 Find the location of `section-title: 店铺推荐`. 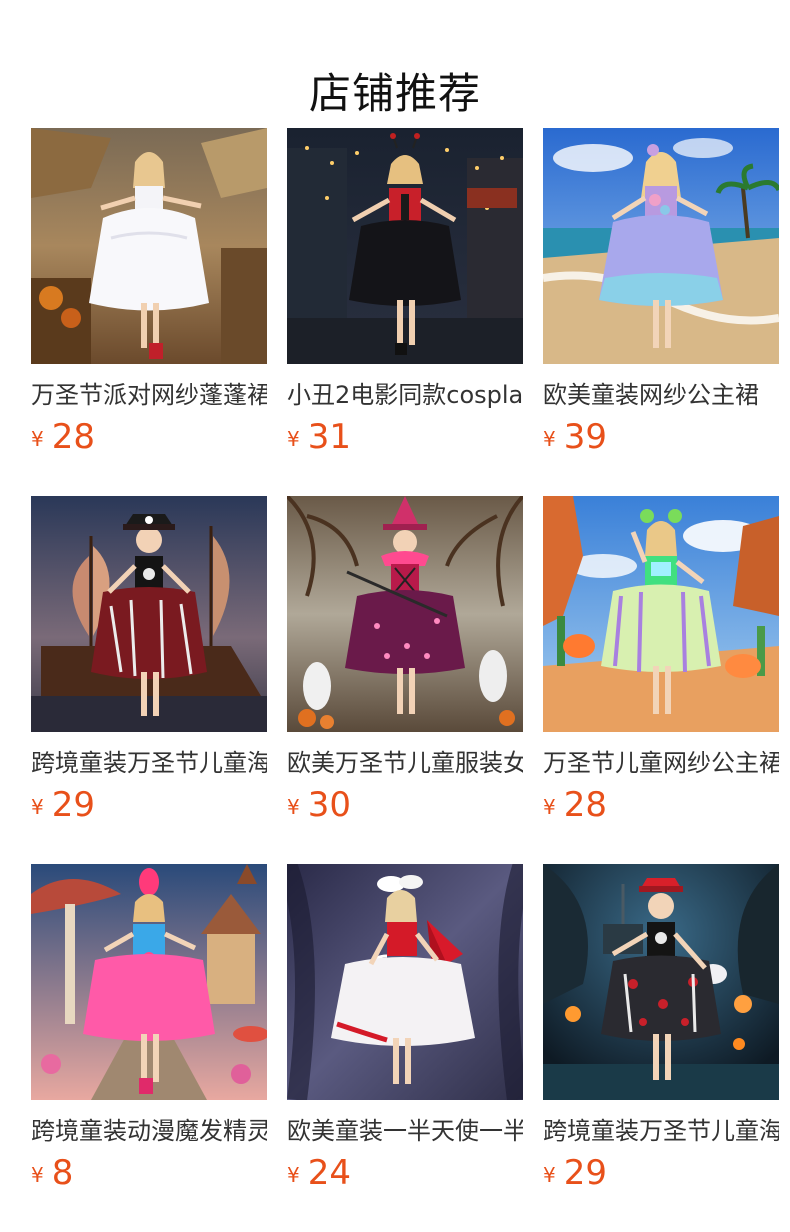

section-title: 店铺推荐 is located at coordinates (394, 94).